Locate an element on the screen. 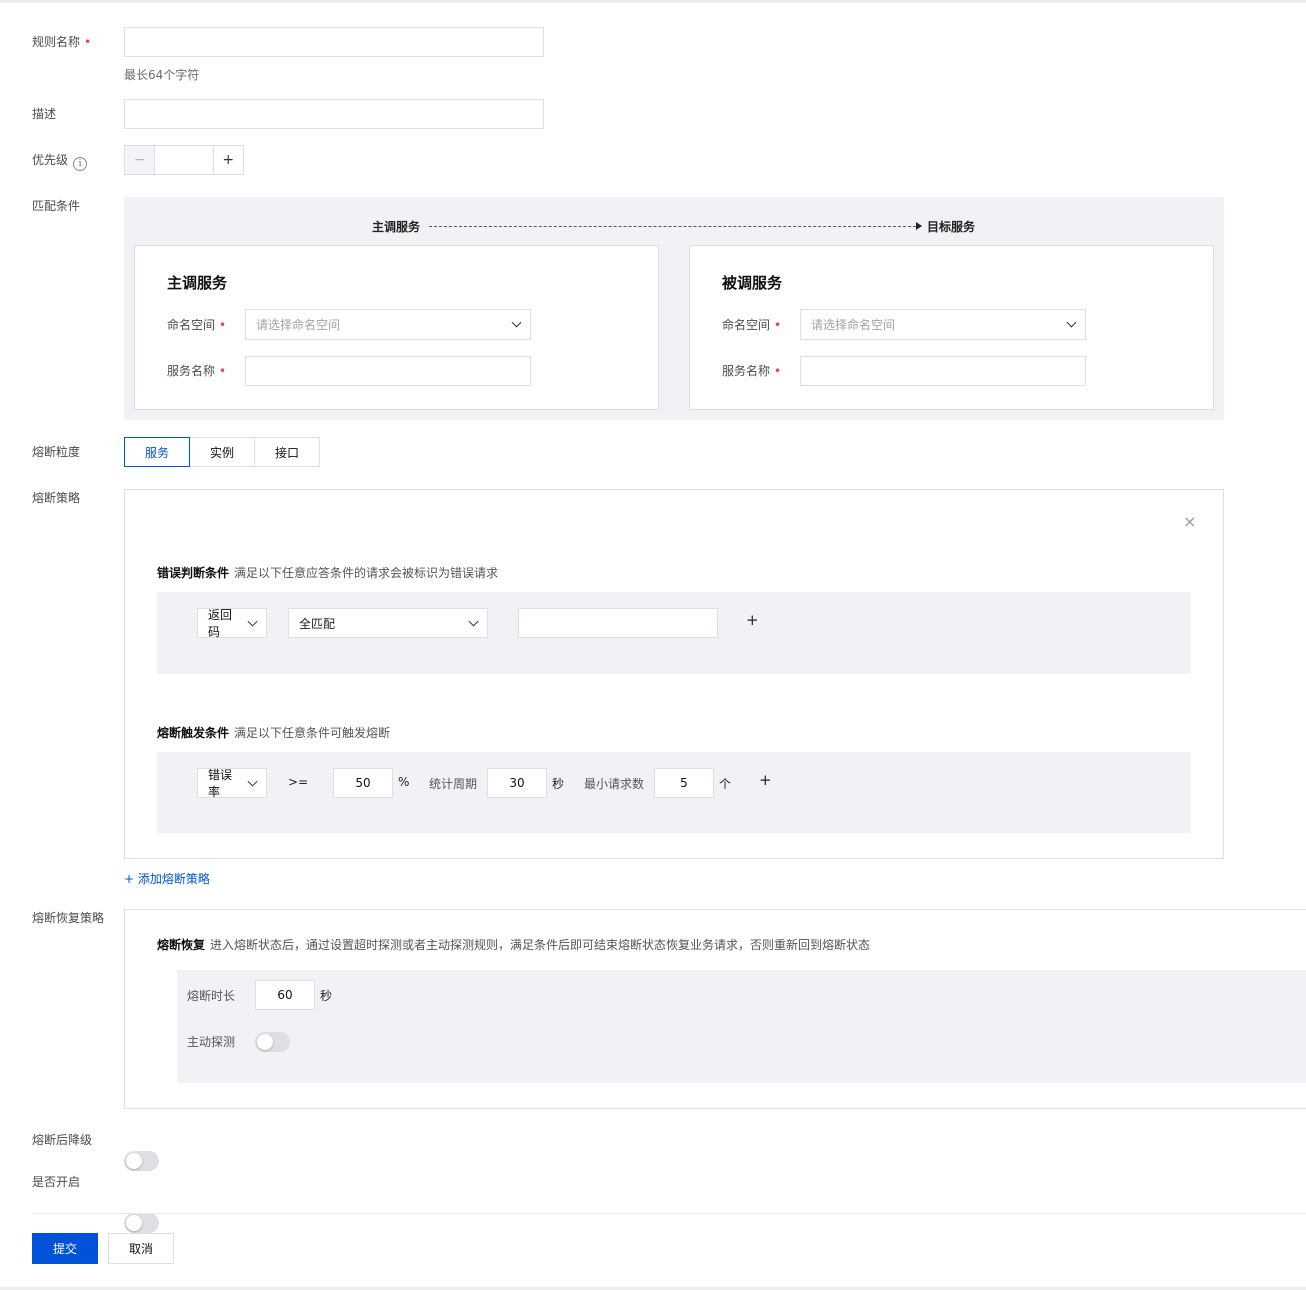 The image size is (1306, 1290). callee-namespace-placeholder: 请选择命名空间 is located at coordinates (853, 325).